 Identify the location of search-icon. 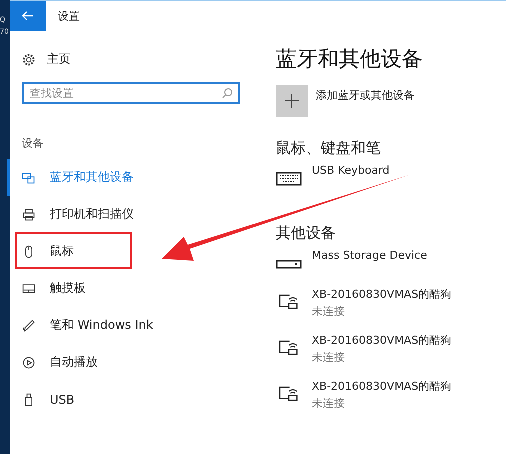
(227, 93).